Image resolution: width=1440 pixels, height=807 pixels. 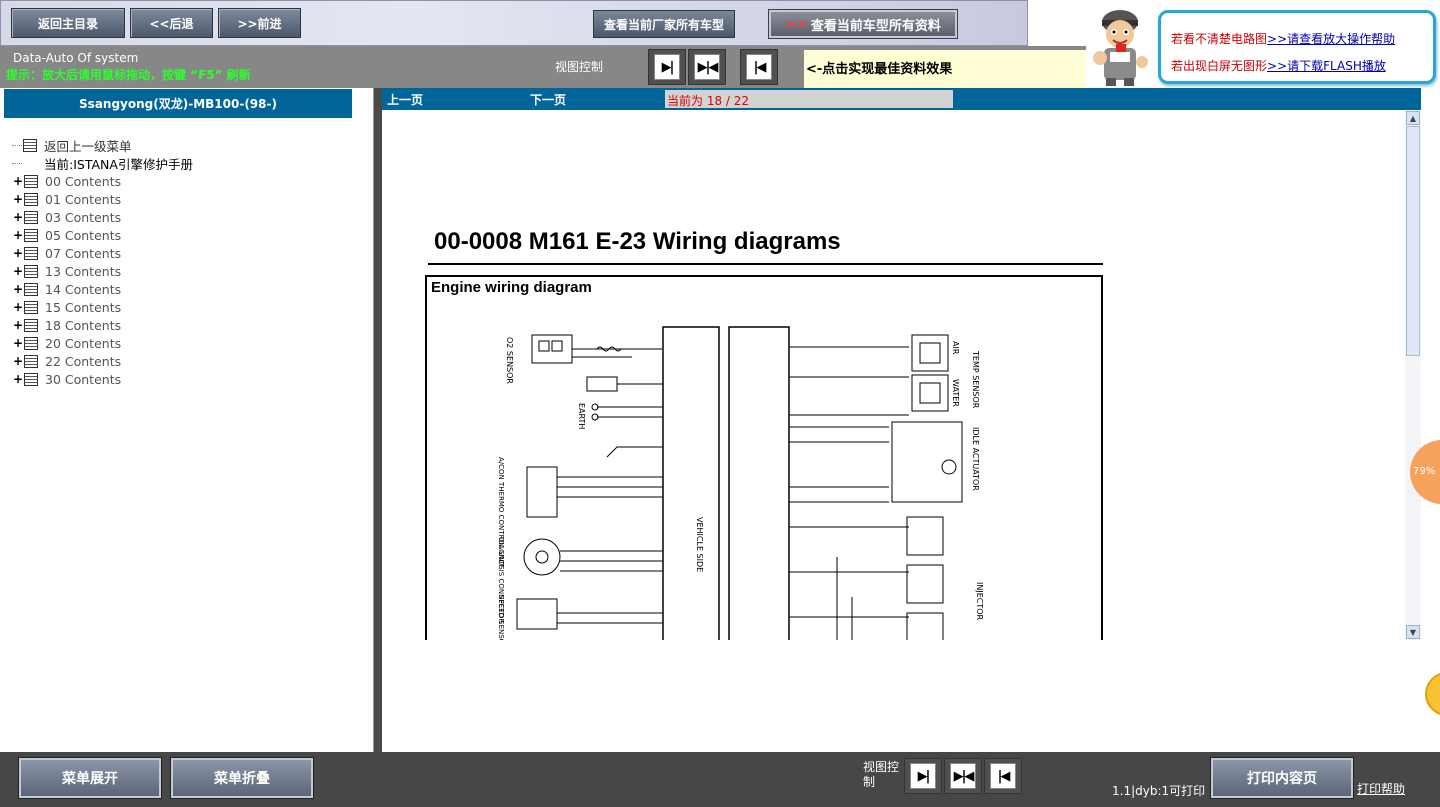 What do you see at coordinates (1413, 632) in the screenshot?
I see `scroll-down-icon: ▼` at bounding box center [1413, 632].